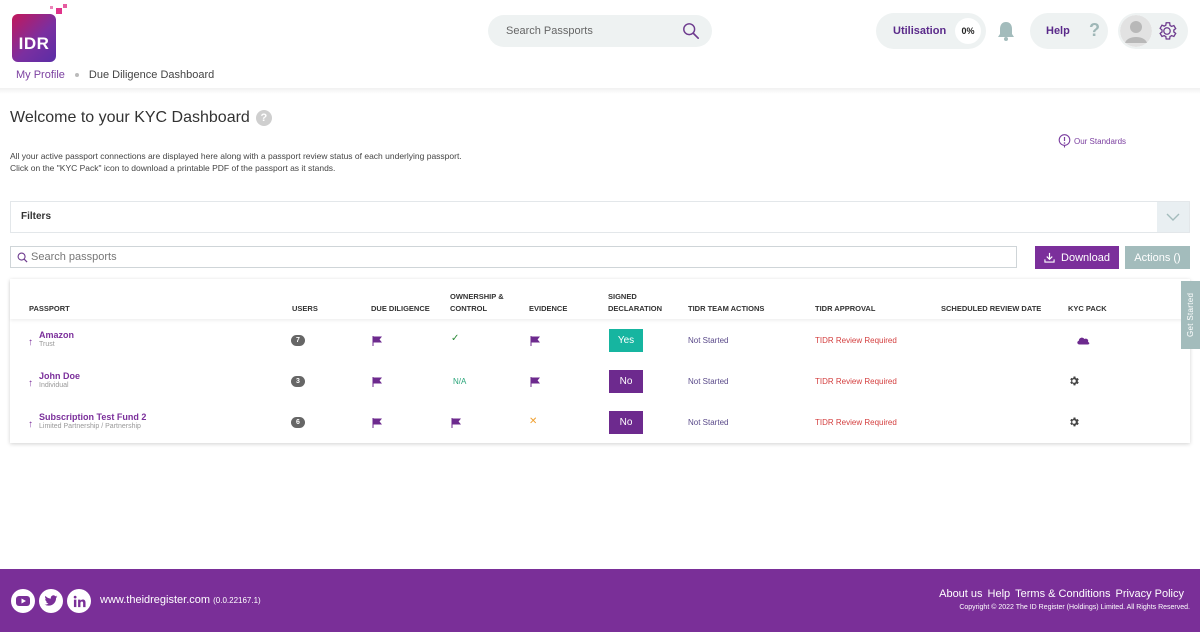 Image resolution: width=1200 pixels, height=632 pixels. I want to click on passports-search-input: Search passports, so click(513, 257).